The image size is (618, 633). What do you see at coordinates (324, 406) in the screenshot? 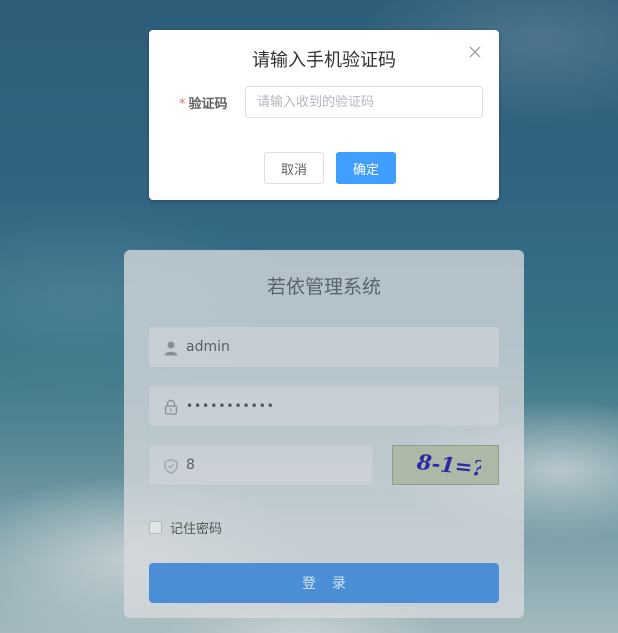
I see `password-field: •••••••••••` at bounding box center [324, 406].